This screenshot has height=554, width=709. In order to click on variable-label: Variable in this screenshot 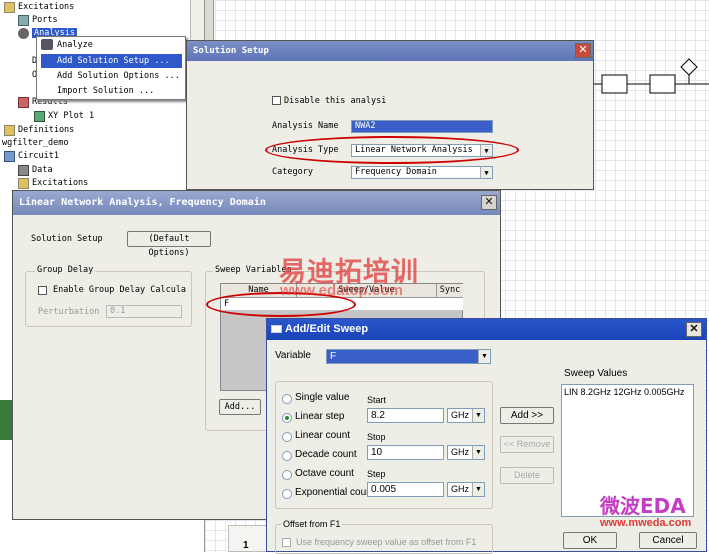, I will do `click(293, 355)`.